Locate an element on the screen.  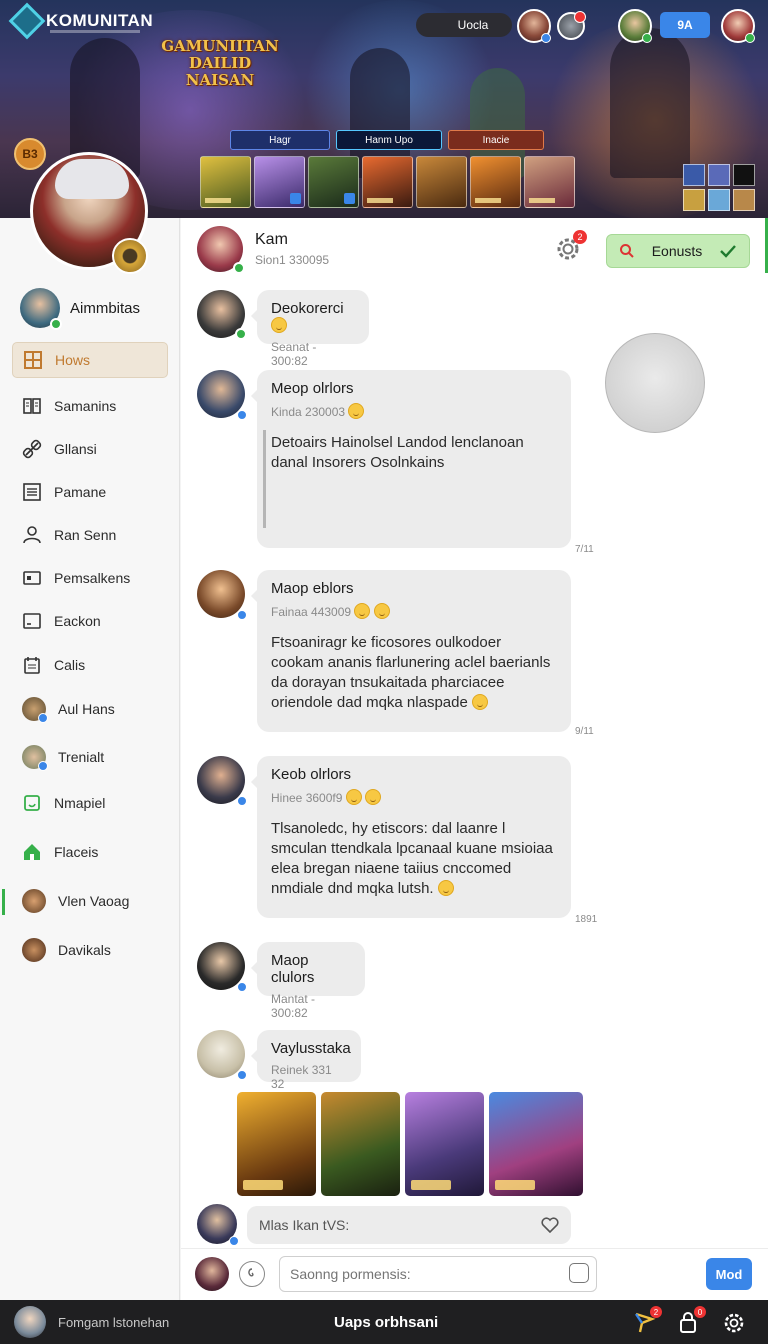
sender-name: Meop olrlors is located at coordinates (312, 388).